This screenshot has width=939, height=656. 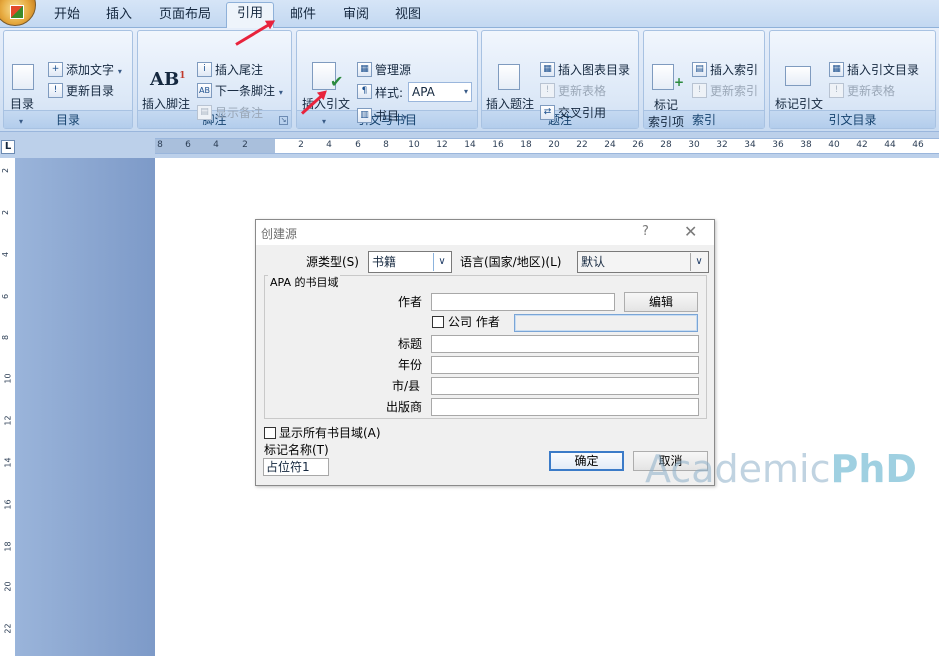 What do you see at coordinates (8, 147) in the screenshot?
I see `tab-stop-selector: L` at bounding box center [8, 147].